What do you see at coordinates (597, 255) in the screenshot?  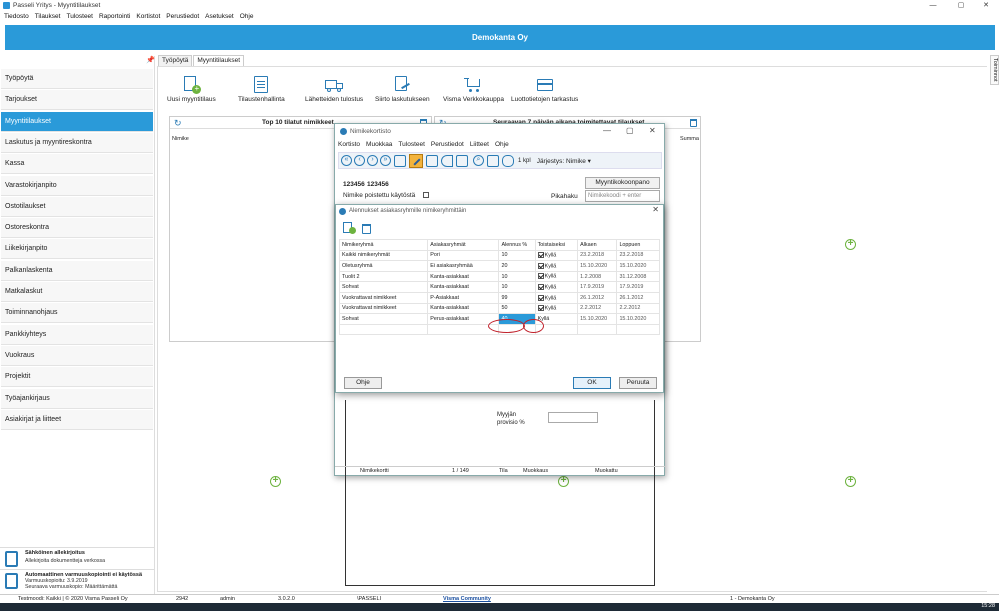 I see `cell-start: 23.2.2018` at bounding box center [597, 255].